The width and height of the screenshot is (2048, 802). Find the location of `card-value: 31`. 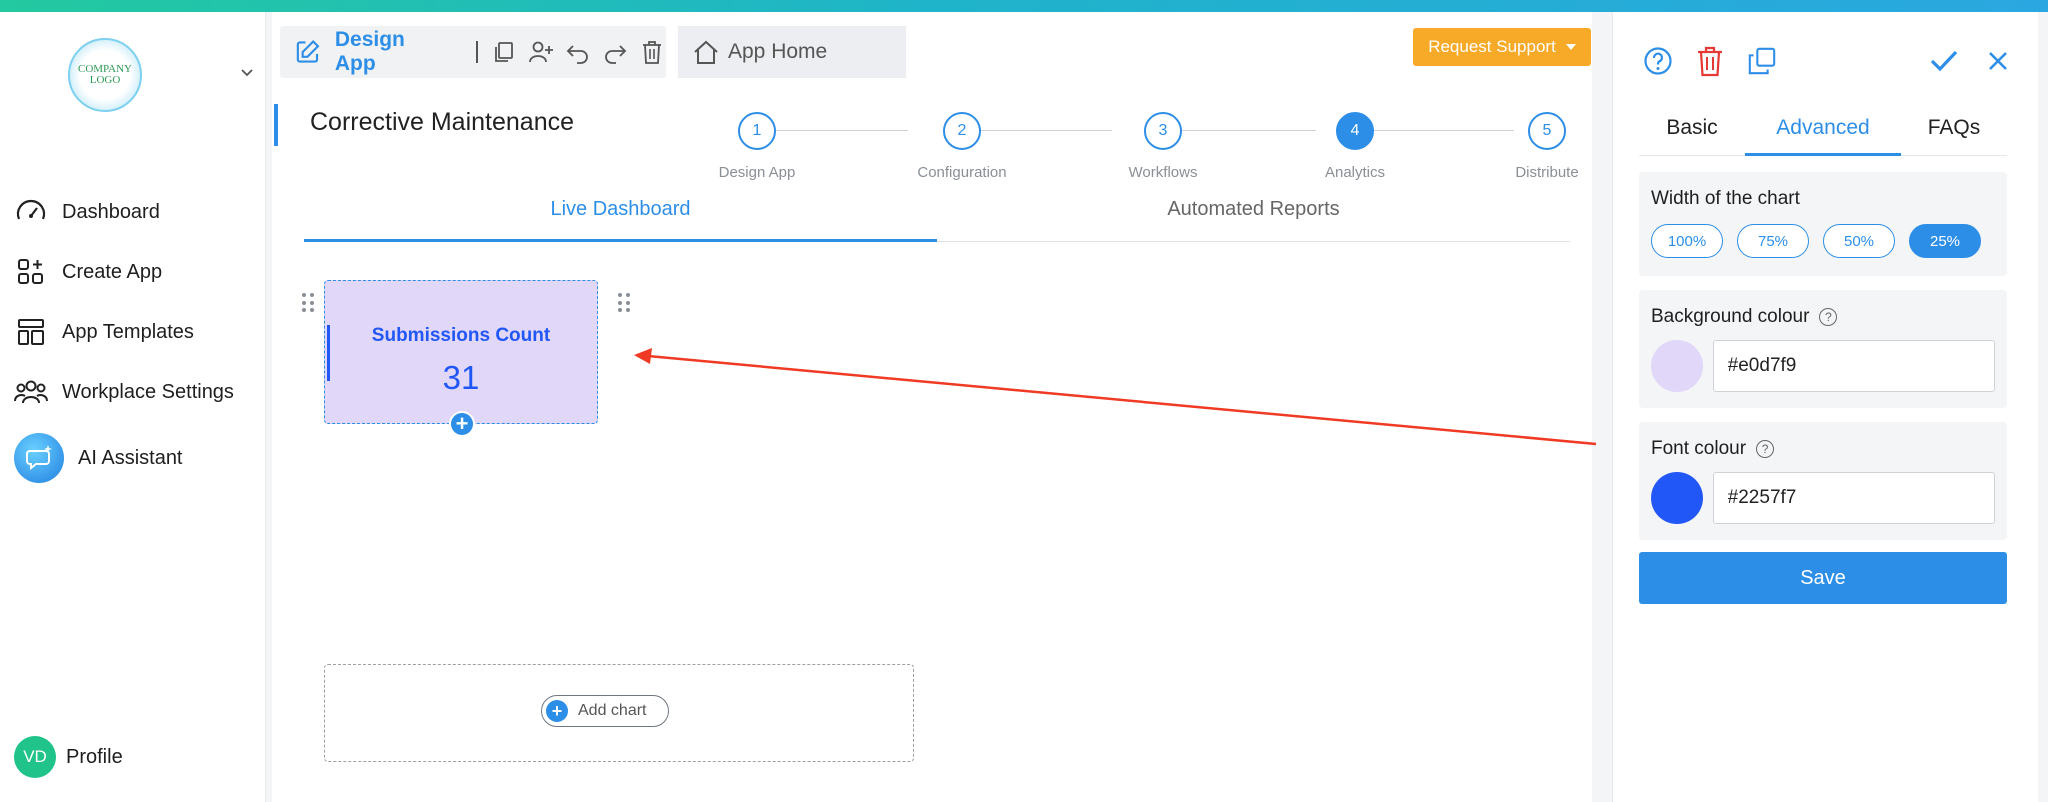

card-value: 31 is located at coordinates (461, 377).